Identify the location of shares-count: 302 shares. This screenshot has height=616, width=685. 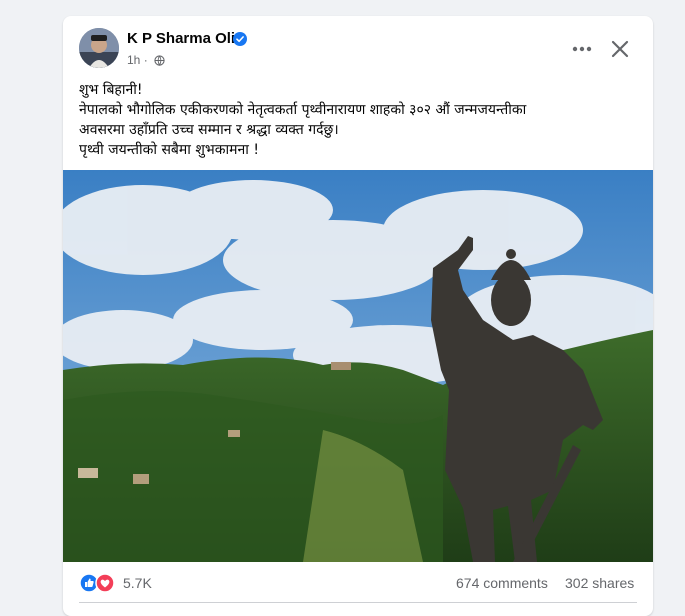
(599, 583).